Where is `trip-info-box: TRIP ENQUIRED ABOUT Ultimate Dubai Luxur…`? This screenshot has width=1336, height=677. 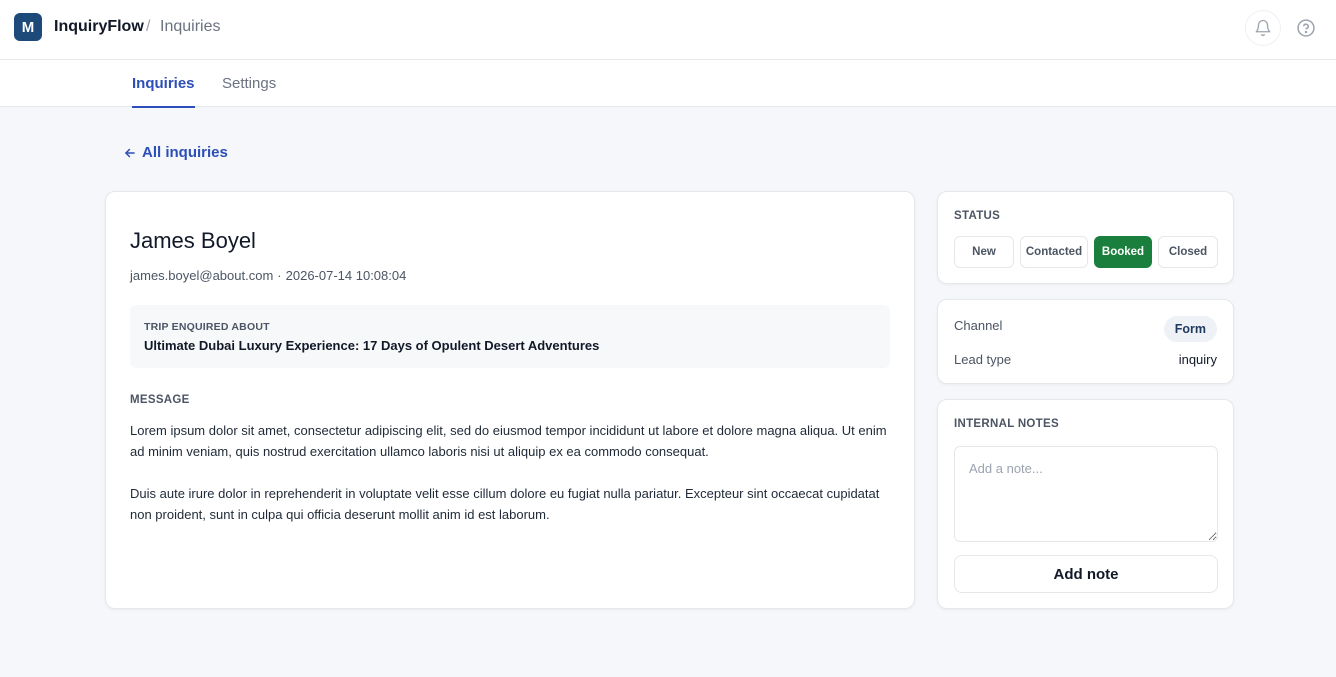 trip-info-box: TRIP ENQUIRED ABOUT Ultimate Dubai Luxur… is located at coordinates (510, 336).